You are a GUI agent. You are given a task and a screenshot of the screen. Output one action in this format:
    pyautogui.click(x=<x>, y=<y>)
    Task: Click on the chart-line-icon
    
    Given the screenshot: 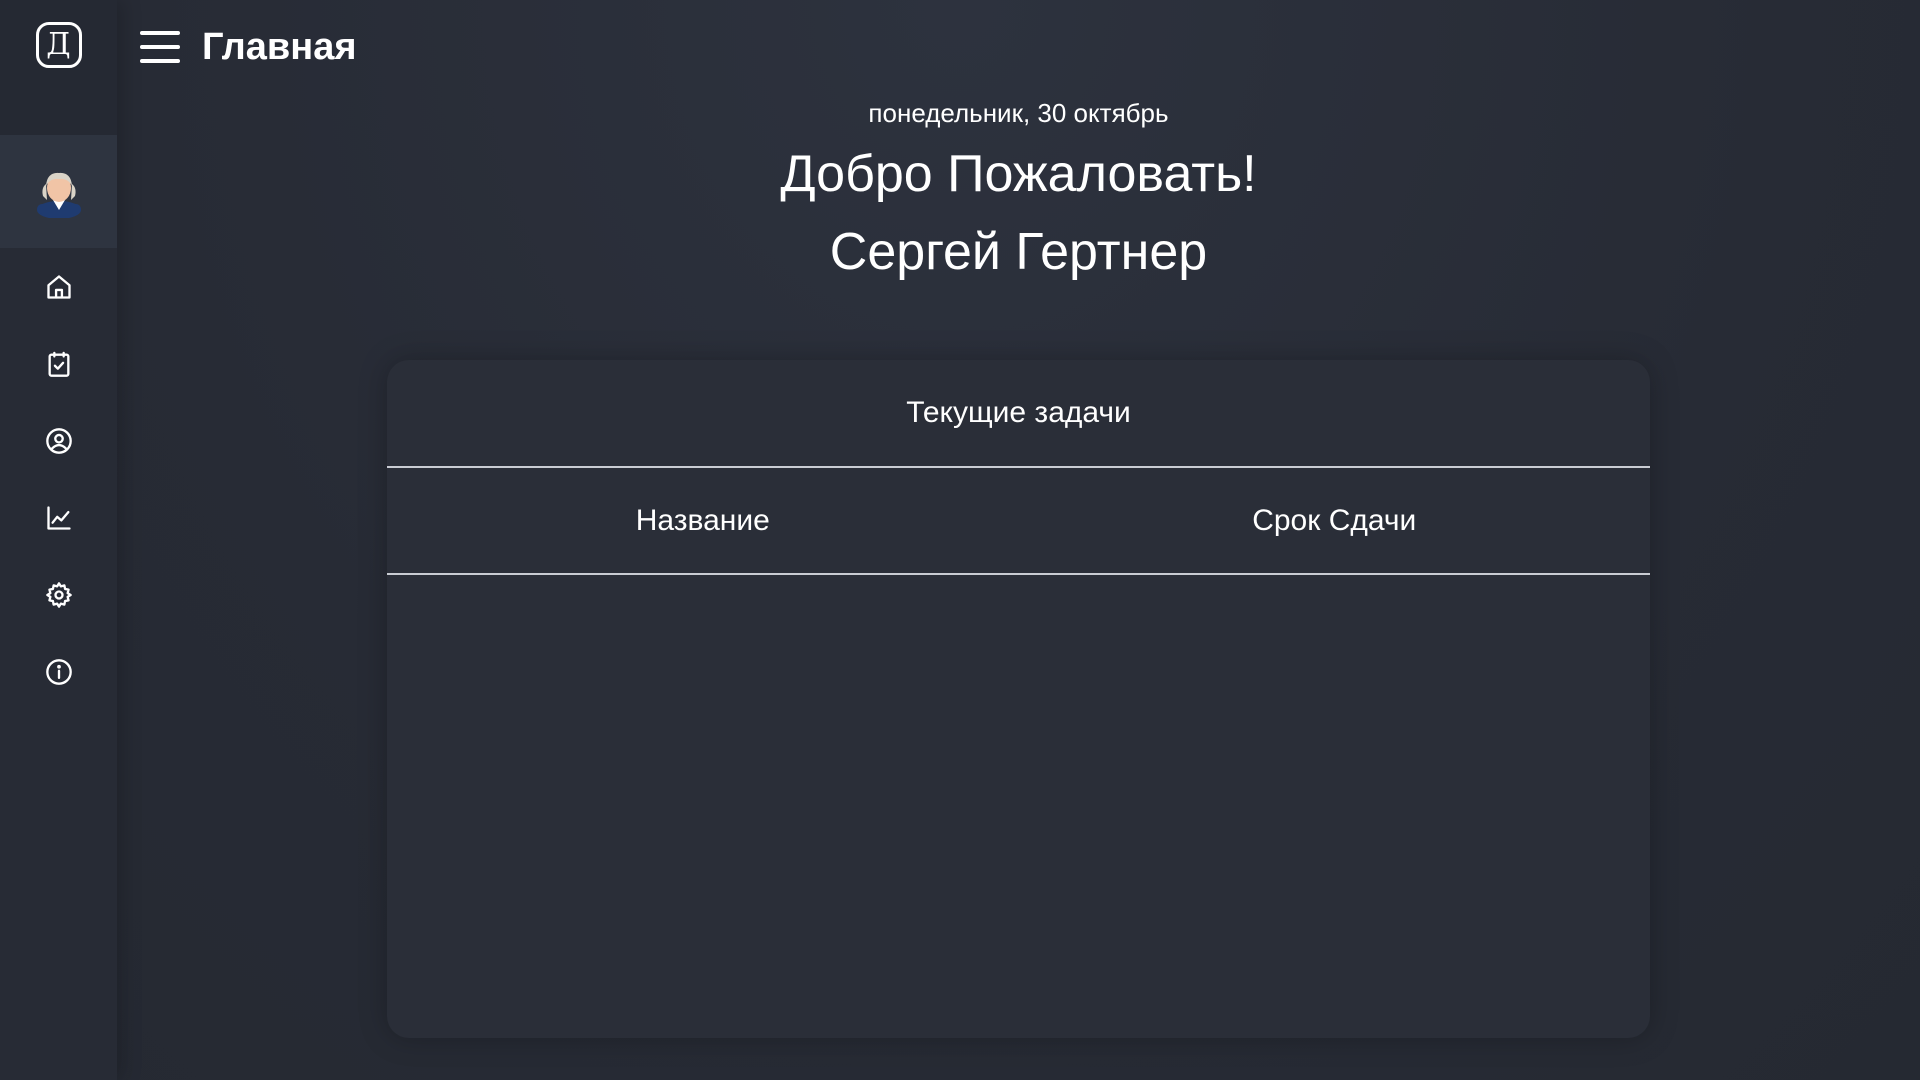 What is the action you would take?
    pyautogui.click(x=58, y=517)
    